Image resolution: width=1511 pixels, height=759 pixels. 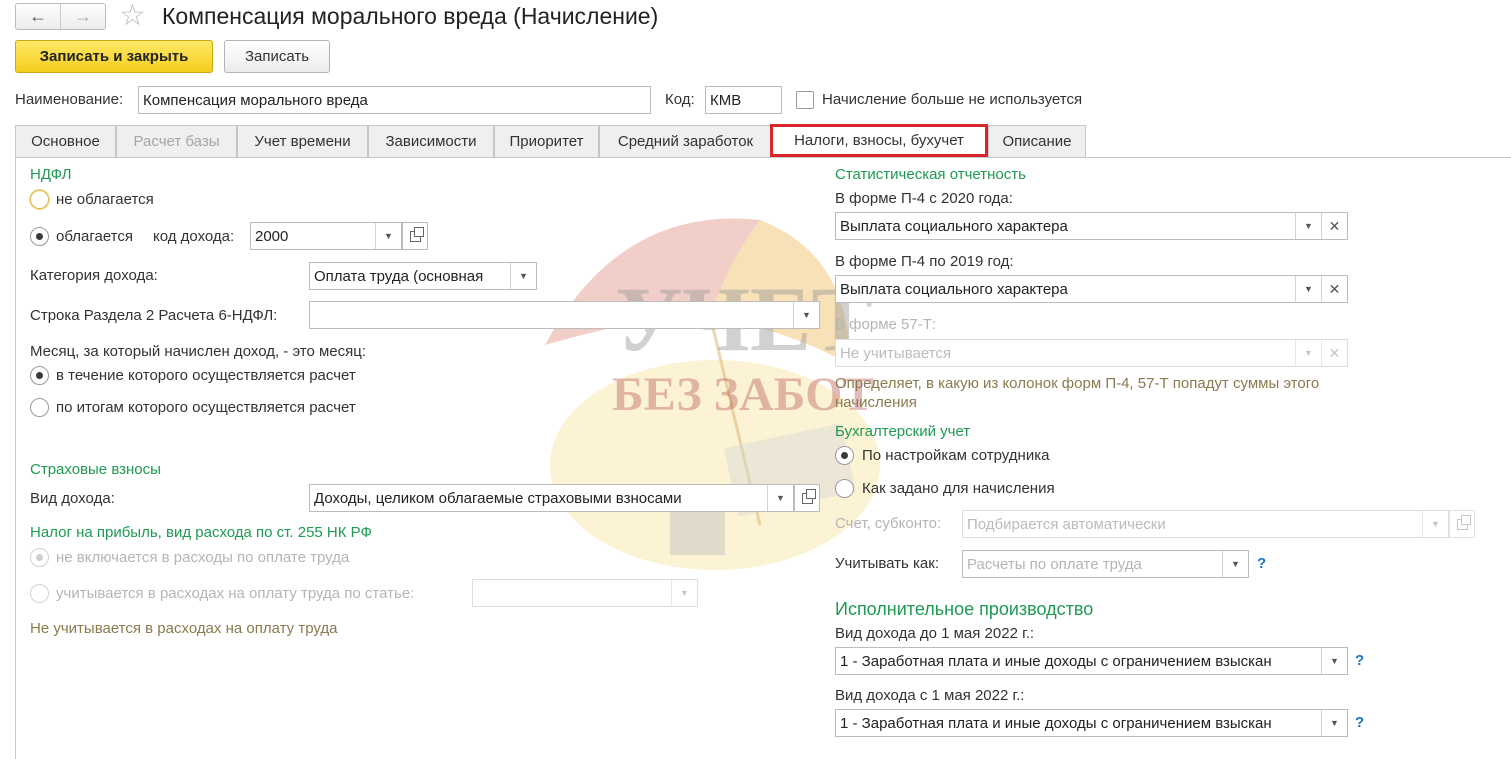 What do you see at coordinates (1066, 524) in the screenshot?
I see `account-value: Подбирается автоматически` at bounding box center [1066, 524].